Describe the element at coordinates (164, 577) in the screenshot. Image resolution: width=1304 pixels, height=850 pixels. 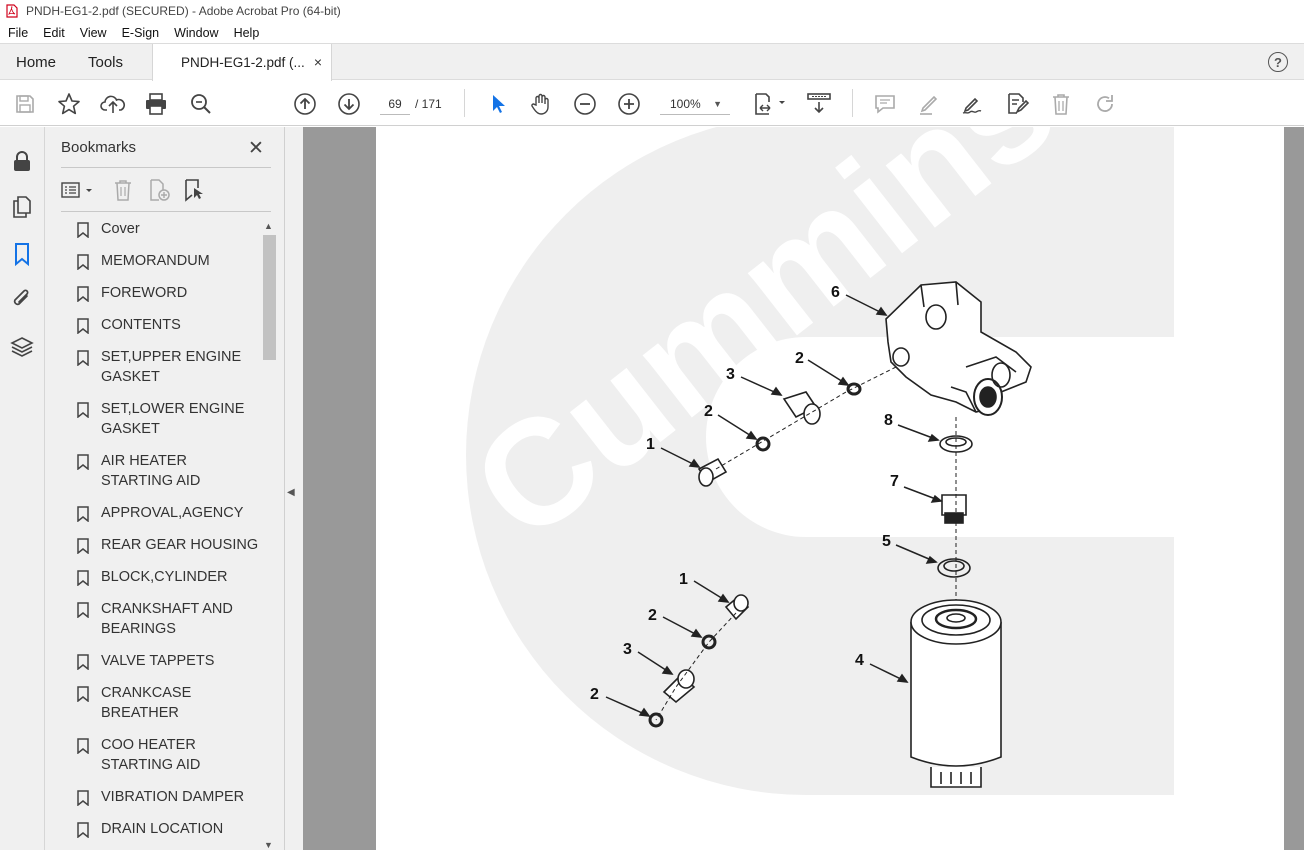
I see `bookmark-label: BLOCK,CYLINDER` at that location.